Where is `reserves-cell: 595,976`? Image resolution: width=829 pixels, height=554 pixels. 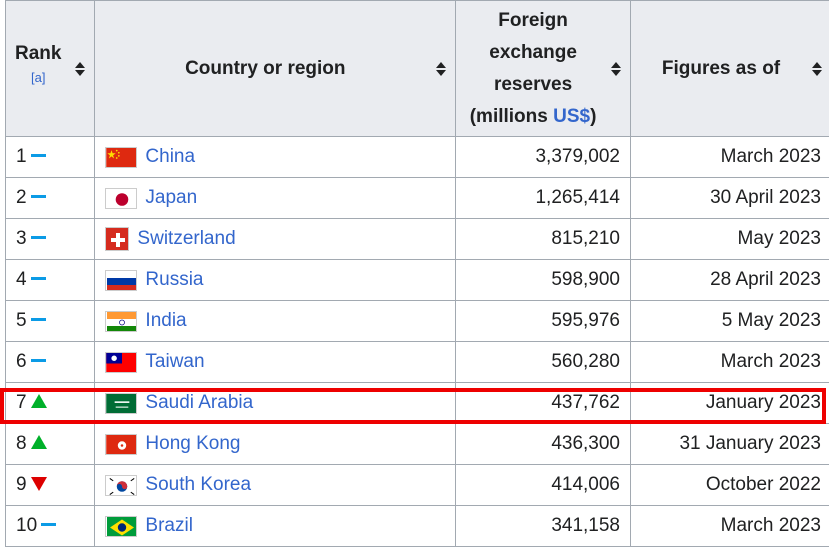
reserves-cell: 595,976 is located at coordinates (543, 321).